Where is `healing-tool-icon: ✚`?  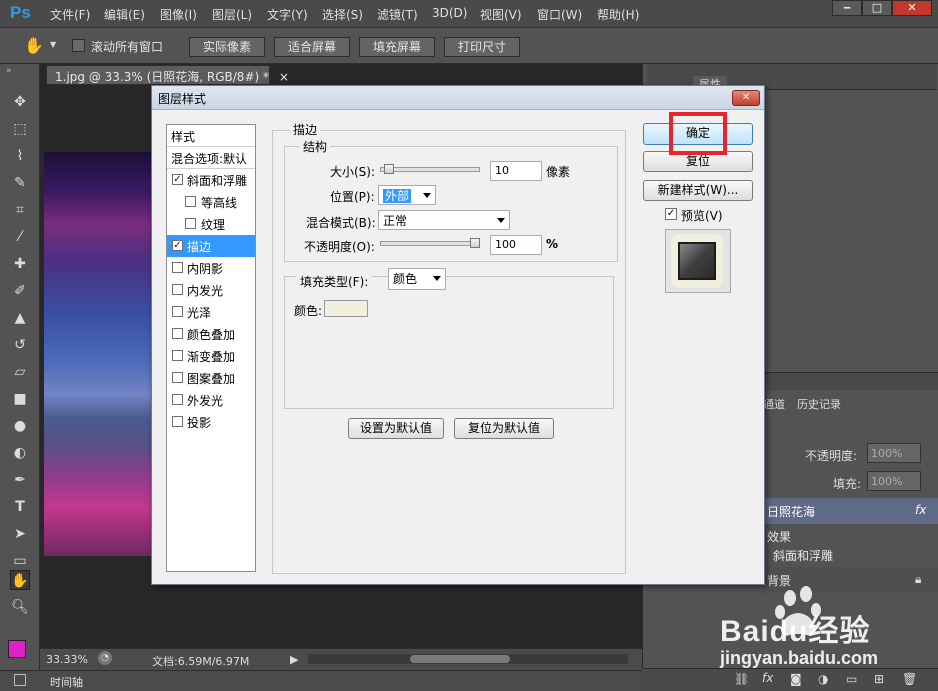 healing-tool-icon: ✚ is located at coordinates (20, 264).